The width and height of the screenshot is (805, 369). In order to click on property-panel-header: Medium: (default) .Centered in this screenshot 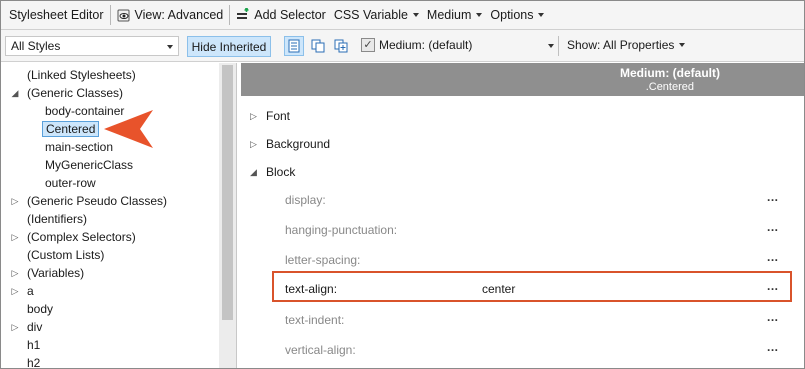, I will do `click(522, 79)`.